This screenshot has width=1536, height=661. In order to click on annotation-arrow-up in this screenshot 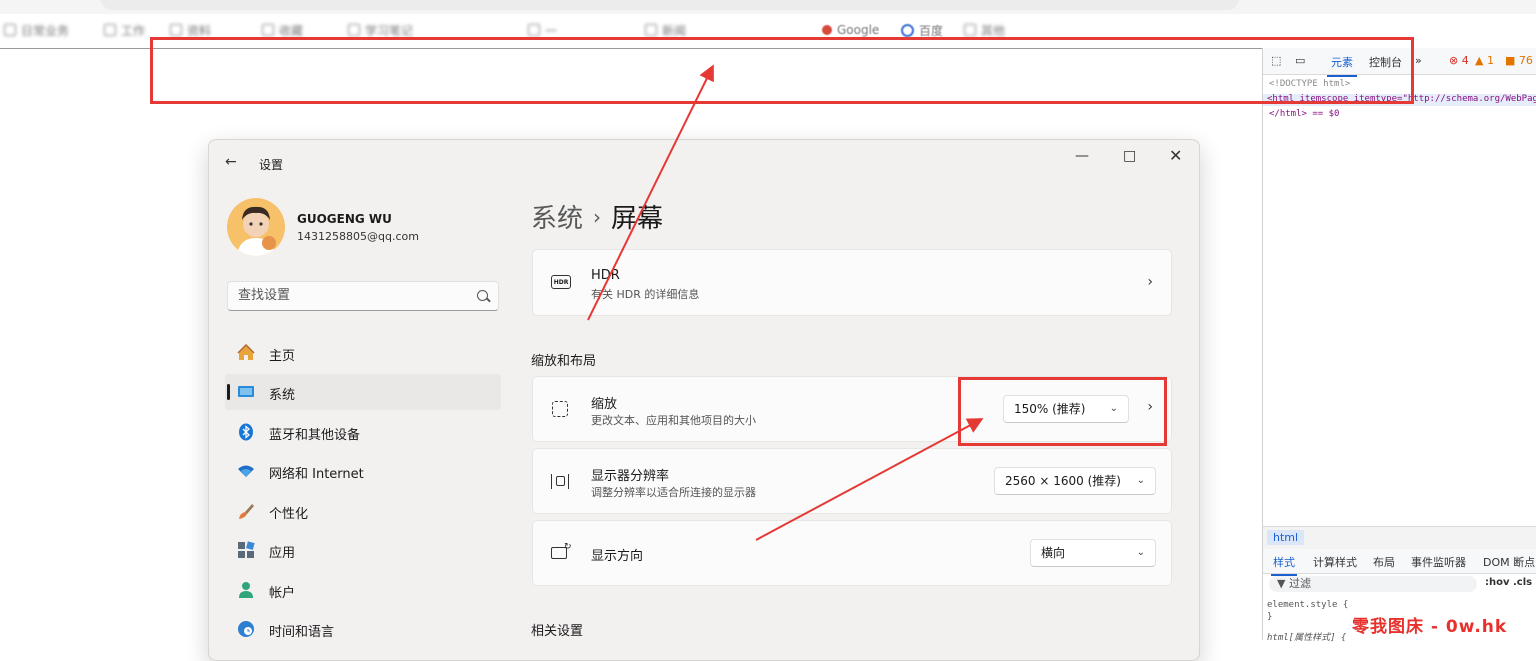, I will do `click(650, 192)`.